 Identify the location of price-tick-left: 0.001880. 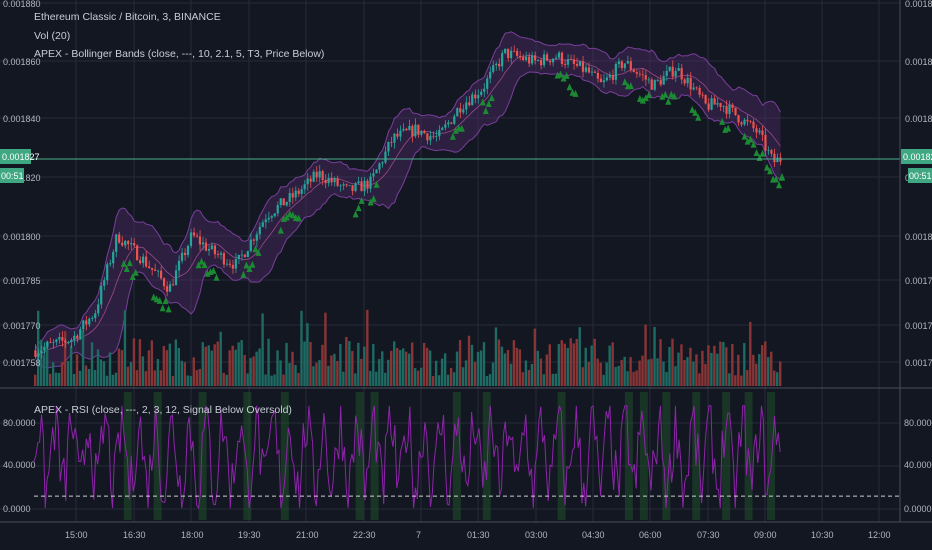
(22, 4).